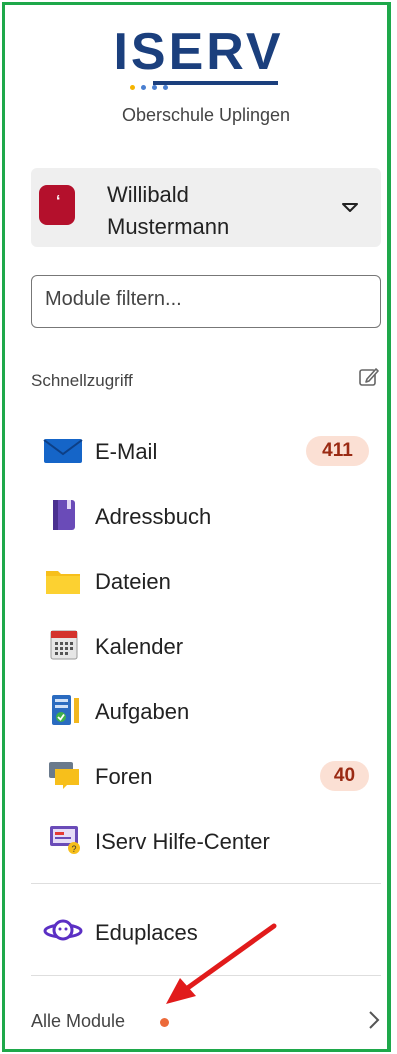 The height and width of the screenshot is (1054, 397). I want to click on chevron-down-icon, so click(350, 207).